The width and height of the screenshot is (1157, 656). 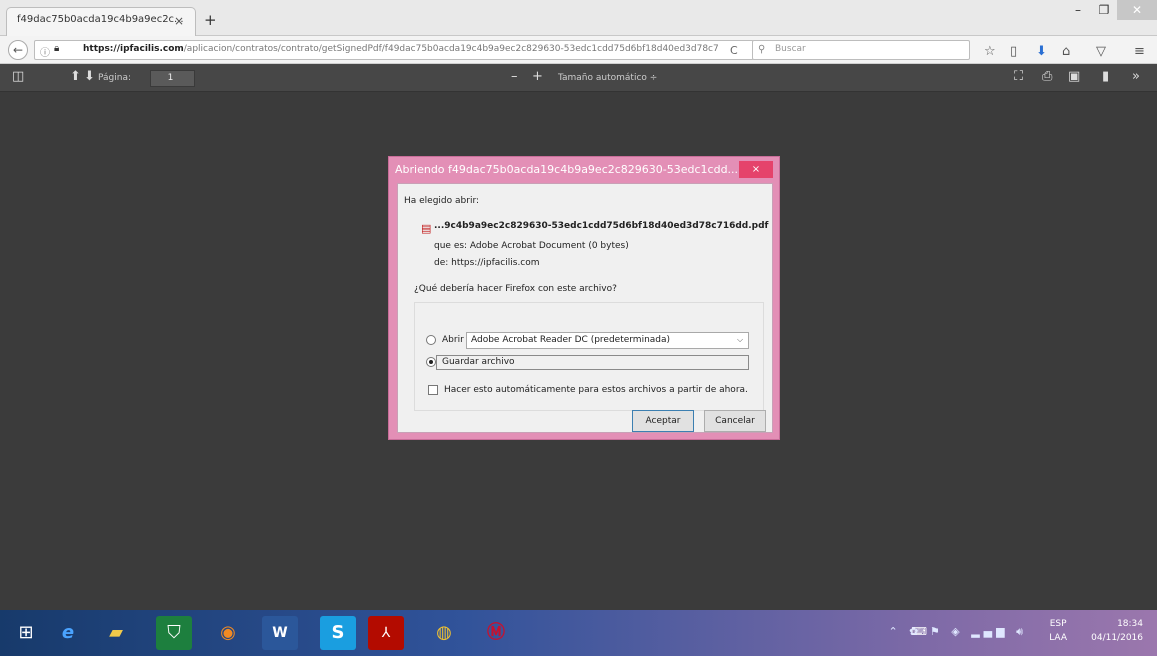 What do you see at coordinates (431, 340) in the screenshot?
I see `open-with-radio` at bounding box center [431, 340].